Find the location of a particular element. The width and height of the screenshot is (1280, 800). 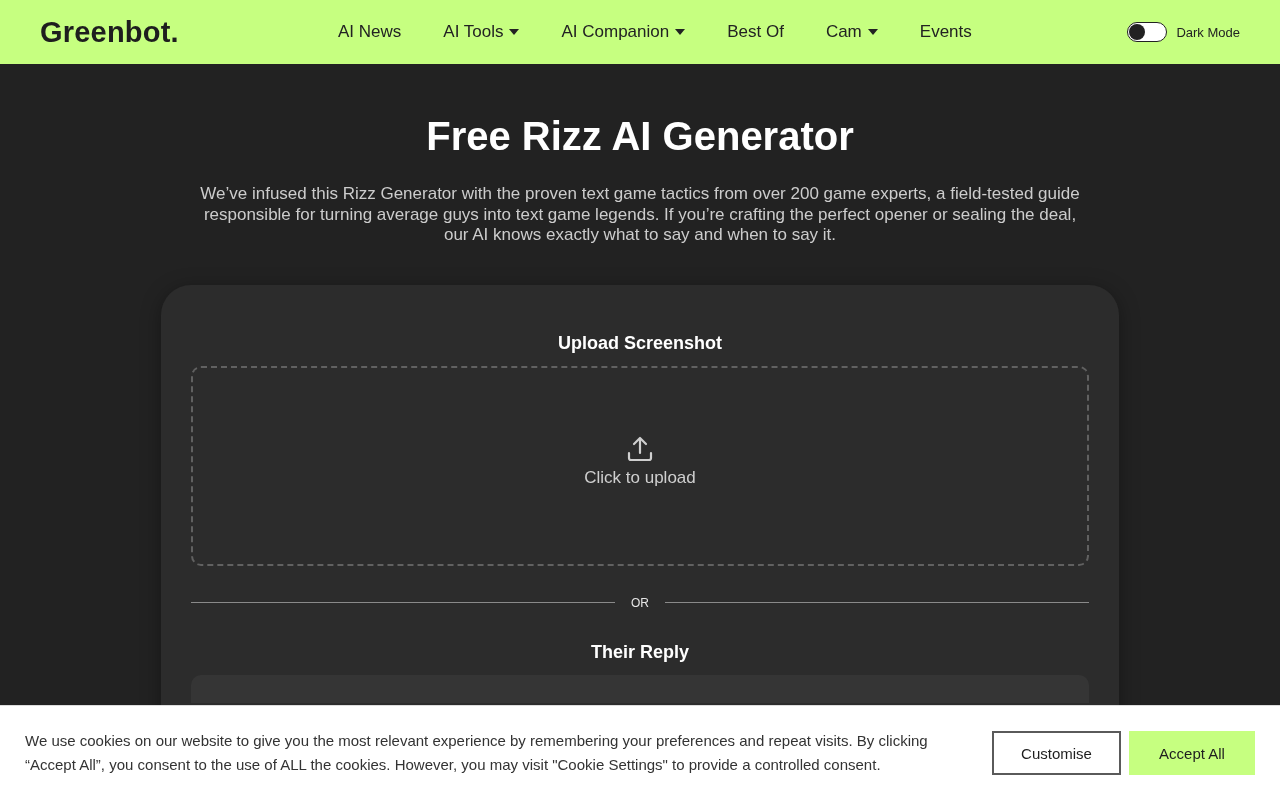

nav-link: Best Of is located at coordinates (755, 32).